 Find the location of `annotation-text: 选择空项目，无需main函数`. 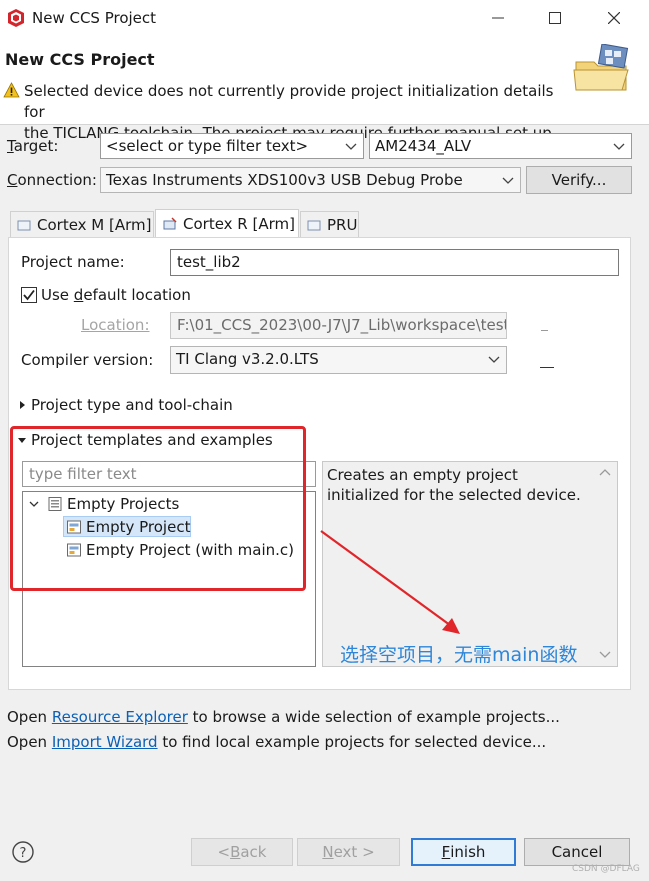

annotation-text: 选择空项目，无需main函数 is located at coordinates (459, 655).